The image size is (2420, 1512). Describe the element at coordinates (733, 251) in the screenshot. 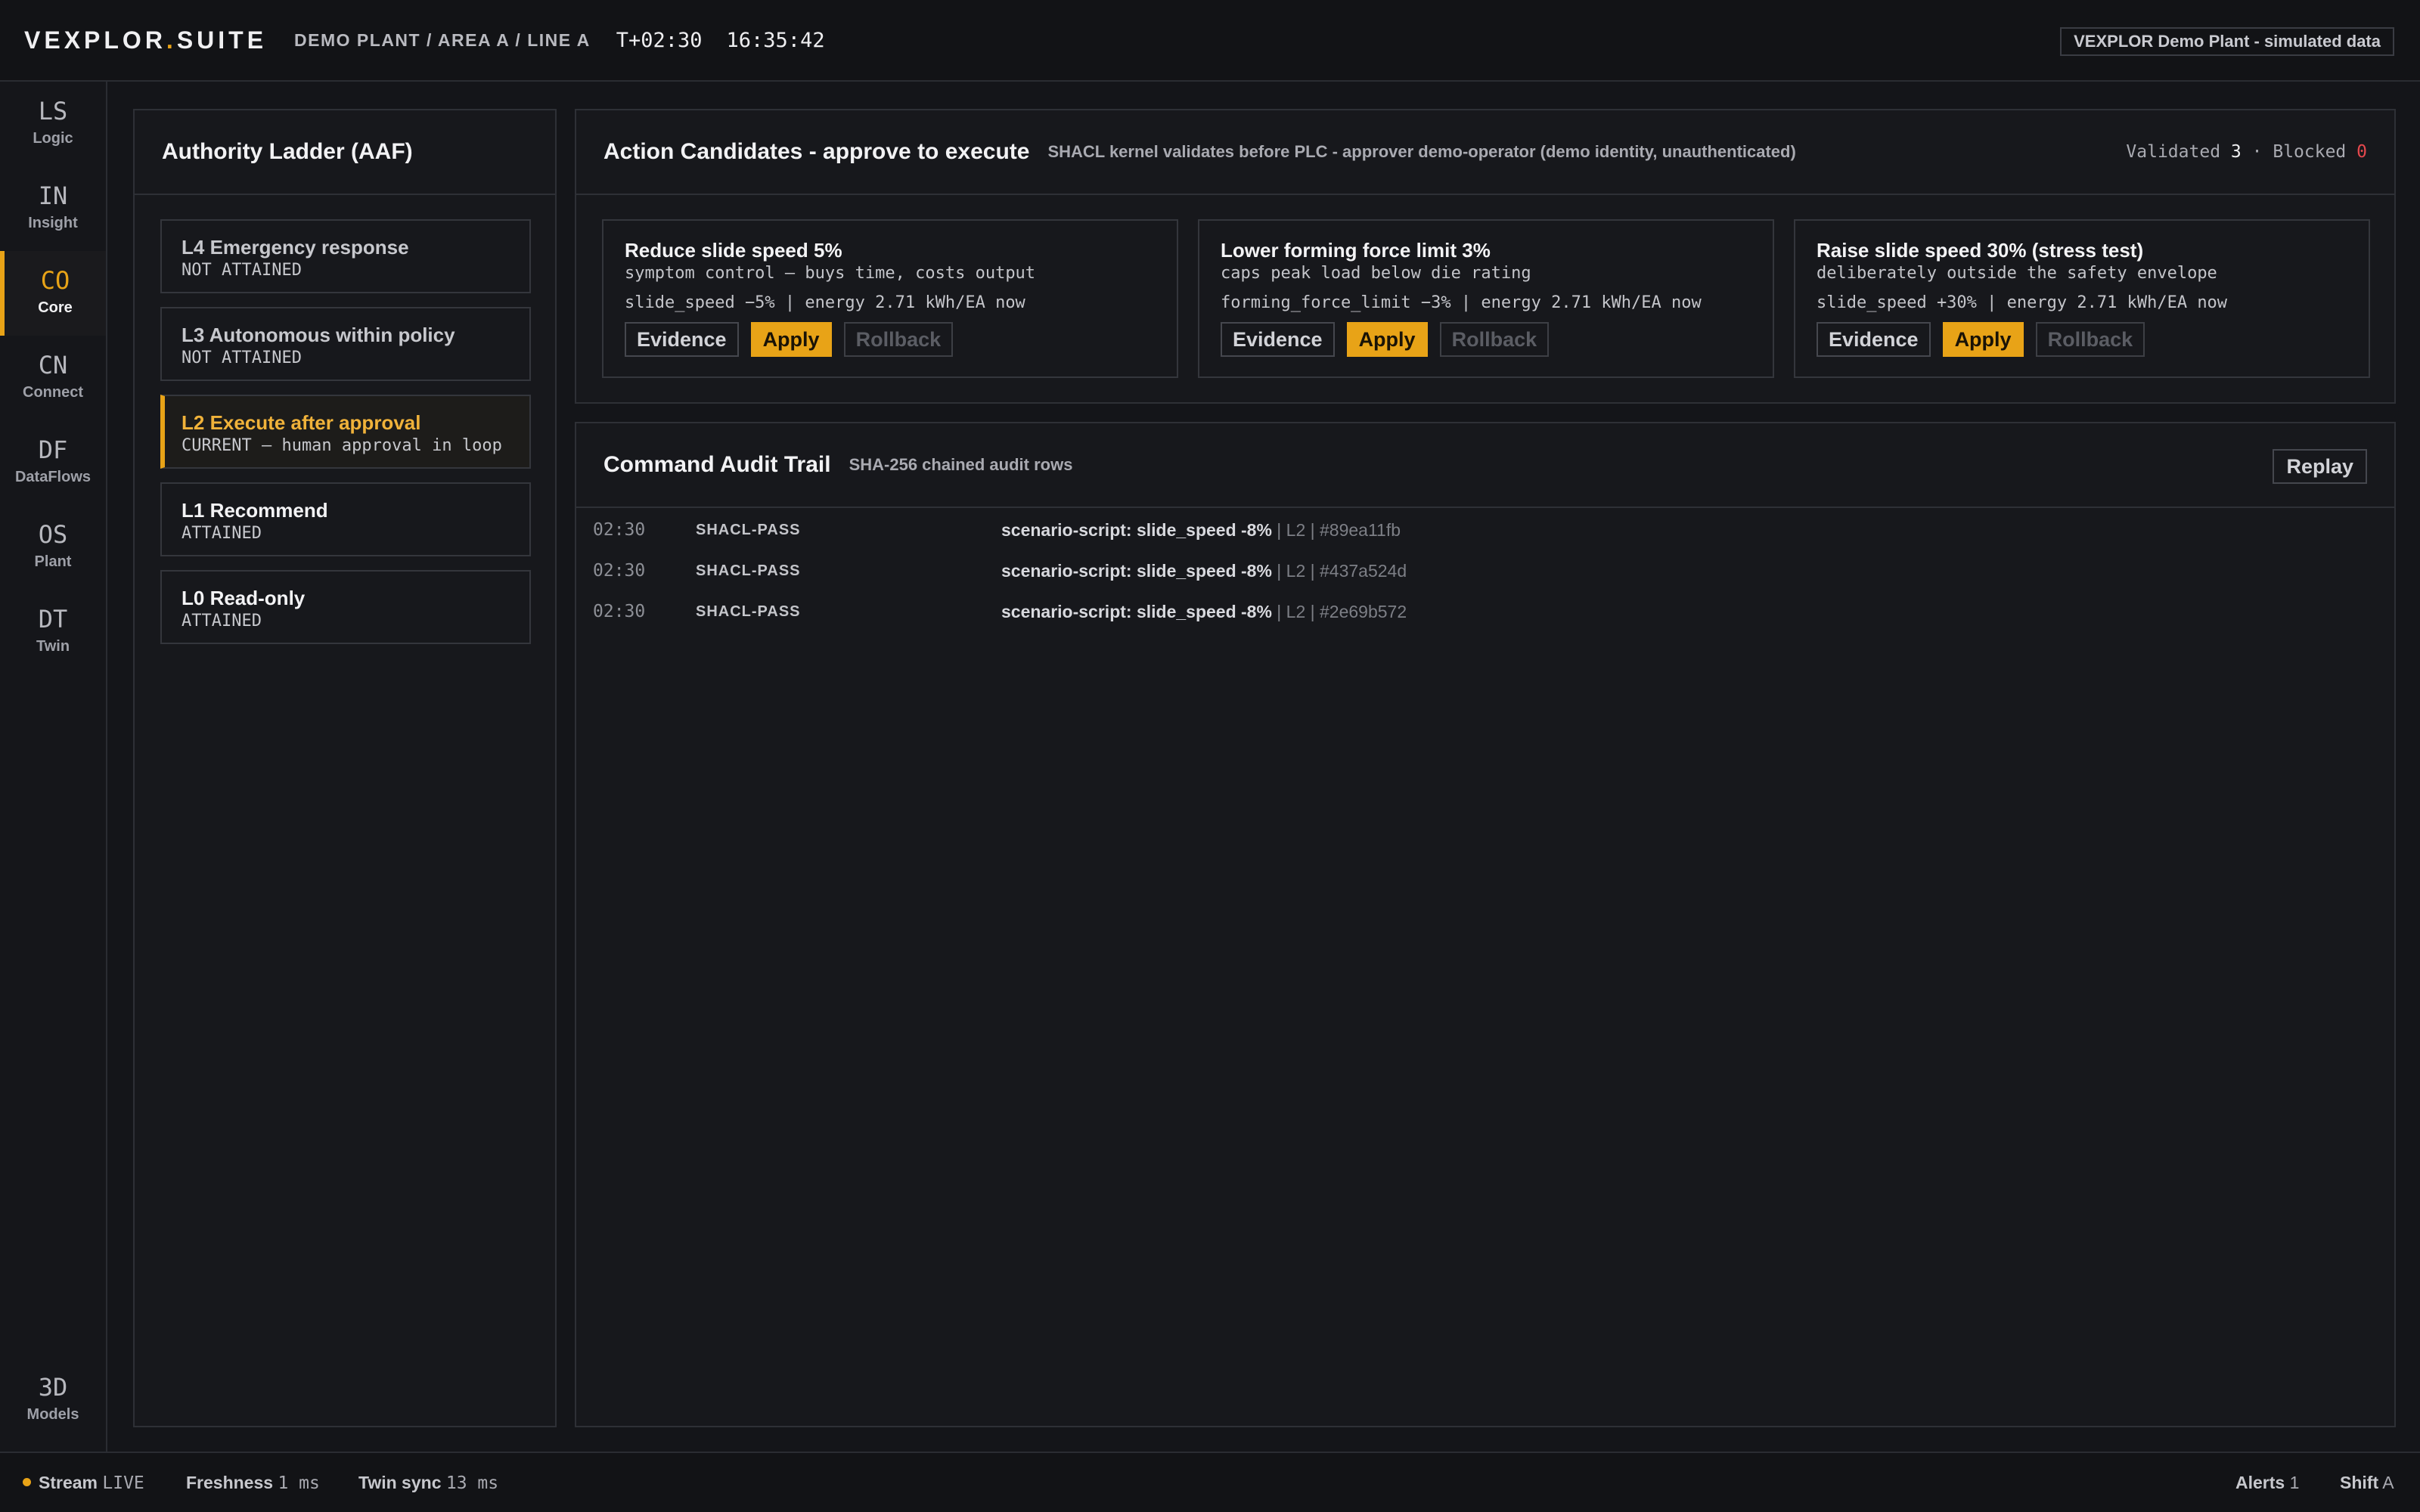

I see `action-title: Reduce slide speed 5%` at that location.